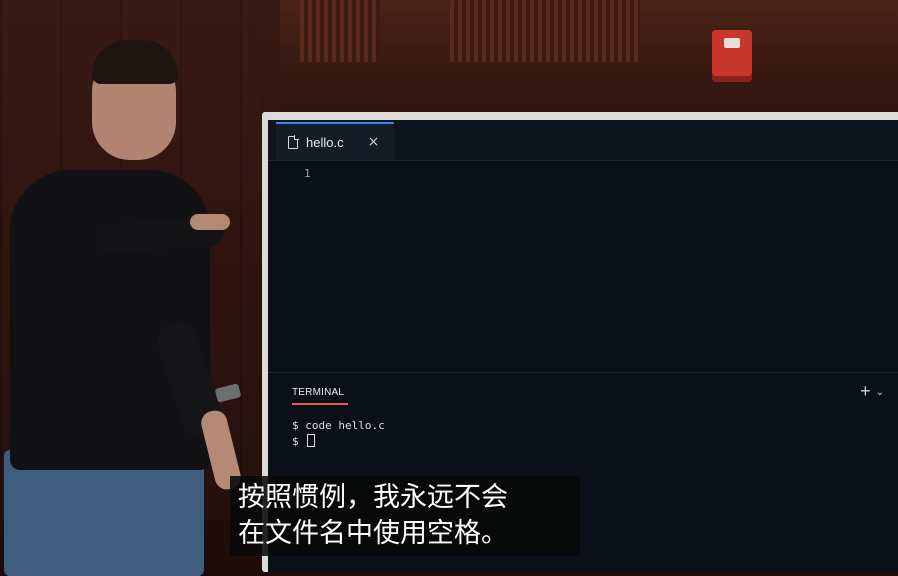 This screenshot has height=576, width=898. I want to click on tab-label: hello.c, so click(325, 142).